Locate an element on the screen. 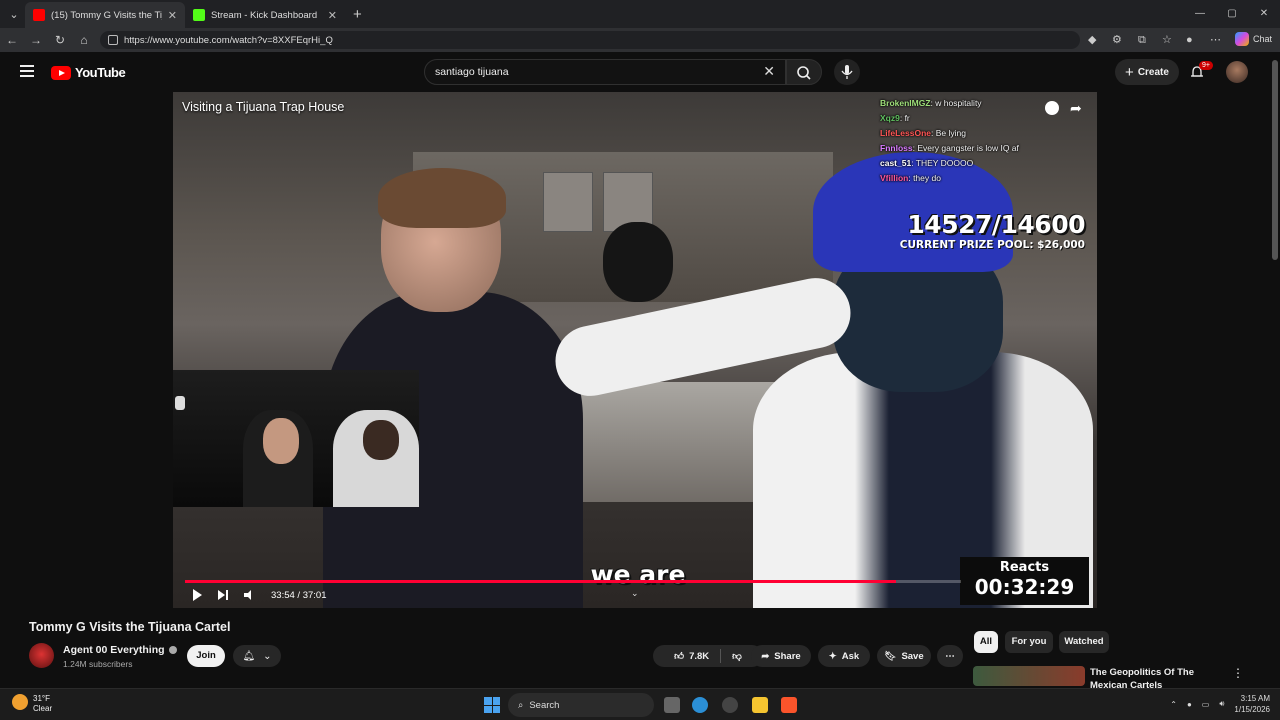 The height and width of the screenshot is (720, 1280). more-actions-button: ⋯ is located at coordinates (950, 656).